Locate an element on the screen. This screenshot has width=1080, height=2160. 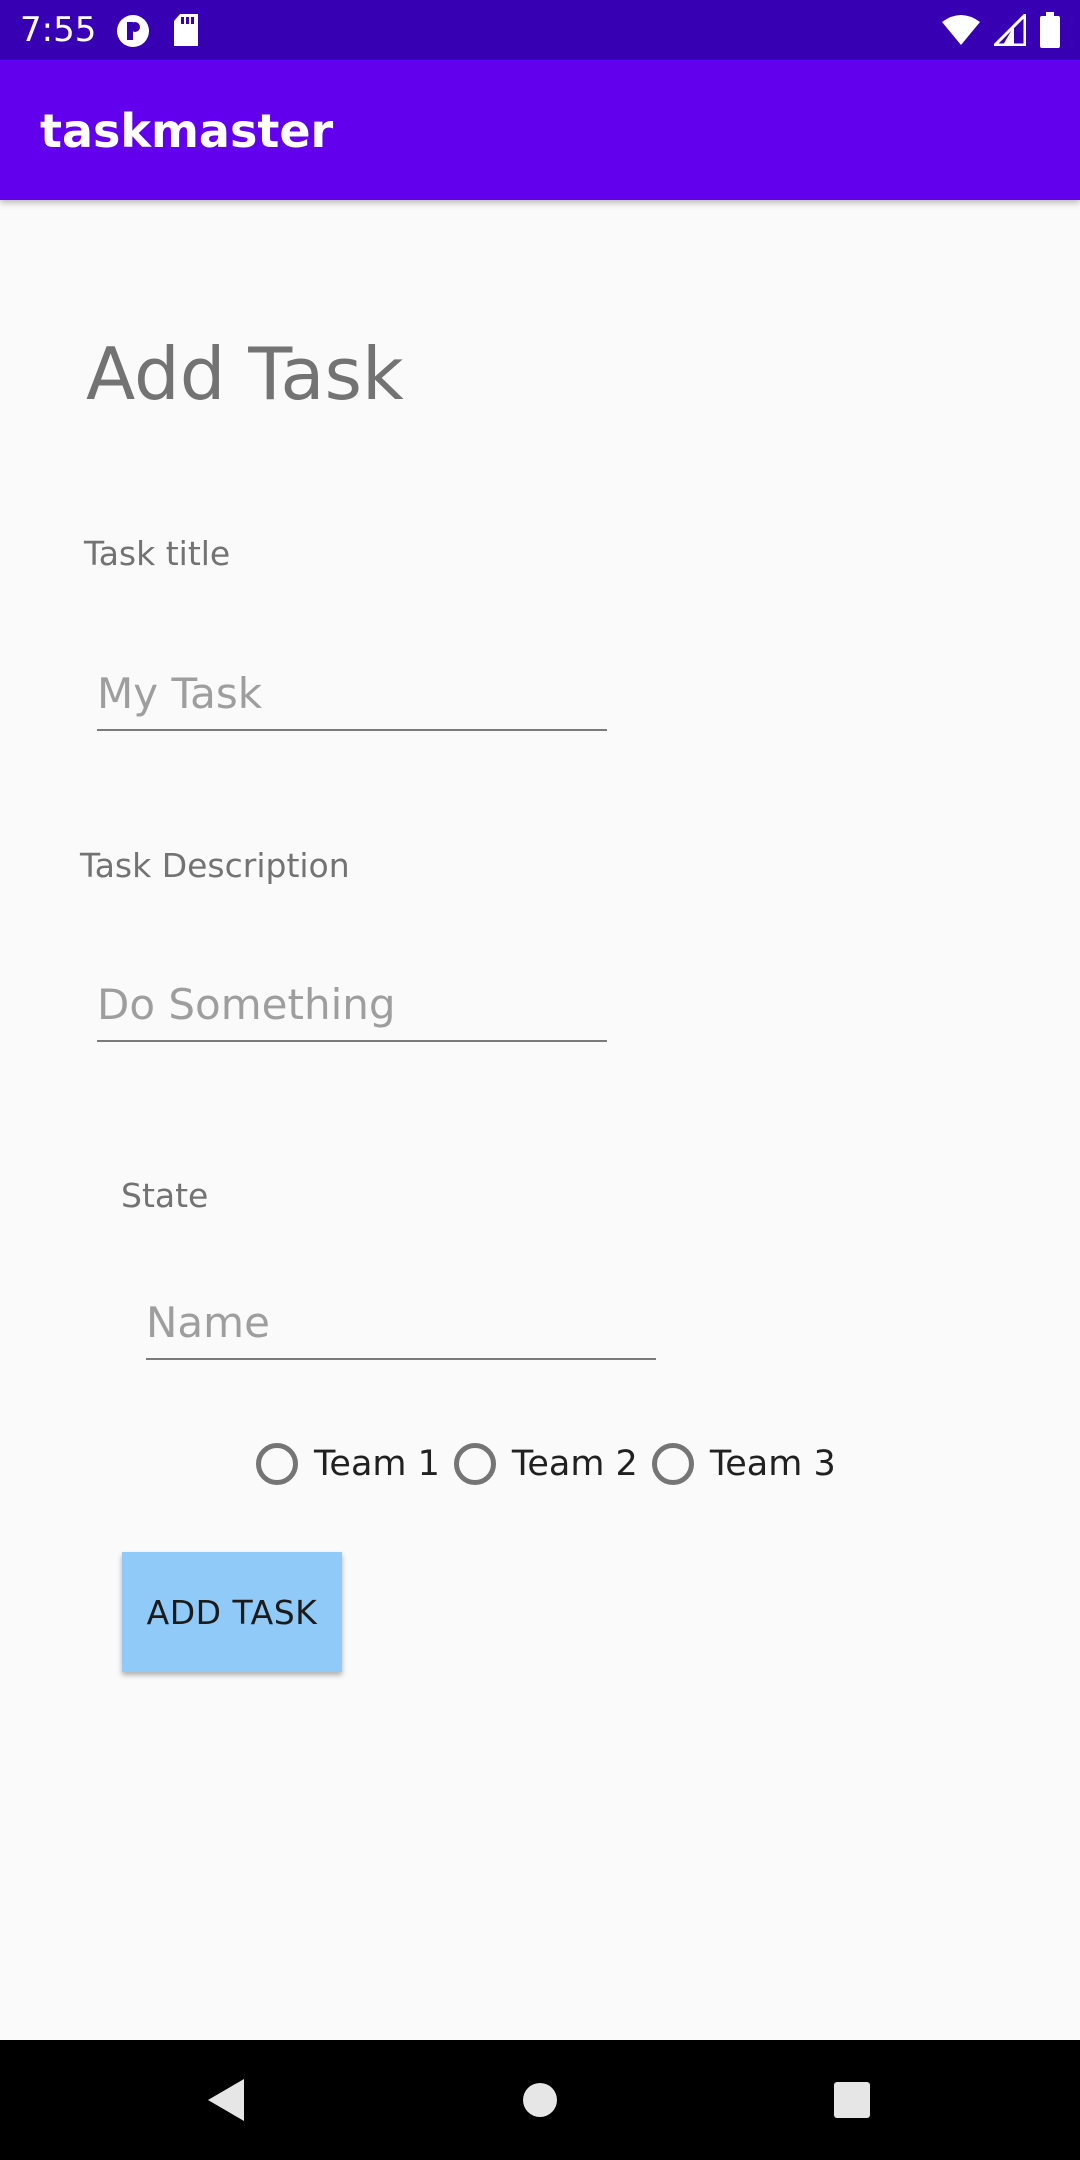
state-field is located at coordinates (401, 1323).